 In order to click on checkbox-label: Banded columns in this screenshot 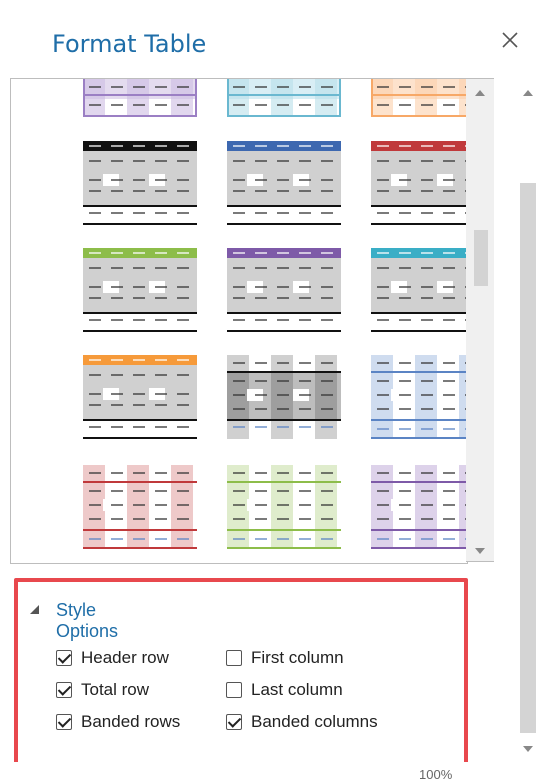, I will do `click(314, 721)`.